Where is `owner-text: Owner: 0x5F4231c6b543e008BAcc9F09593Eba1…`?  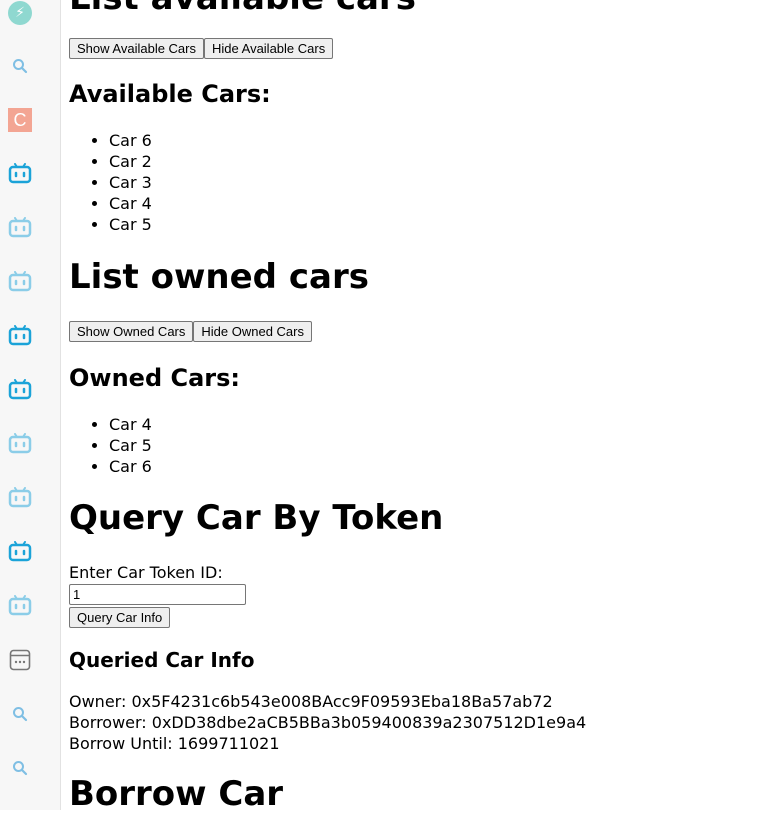
owner-text: Owner: 0x5F4231c6b543e008BAcc9F09593Eba1… is located at coordinates (311, 701).